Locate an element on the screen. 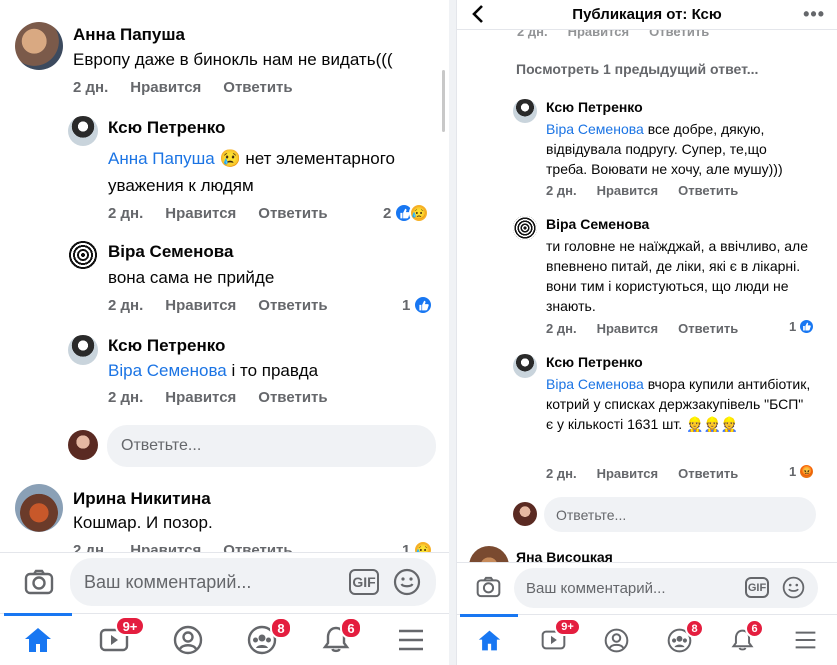 The height and width of the screenshot is (665, 837). sad-reaction-icon: 😥 is located at coordinates (419, 213).